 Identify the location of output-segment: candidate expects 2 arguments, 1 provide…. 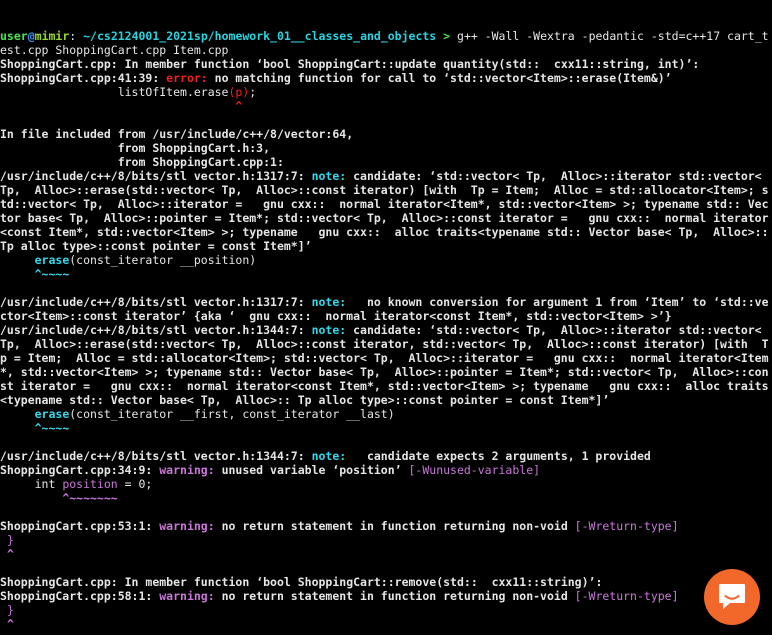
(502, 456).